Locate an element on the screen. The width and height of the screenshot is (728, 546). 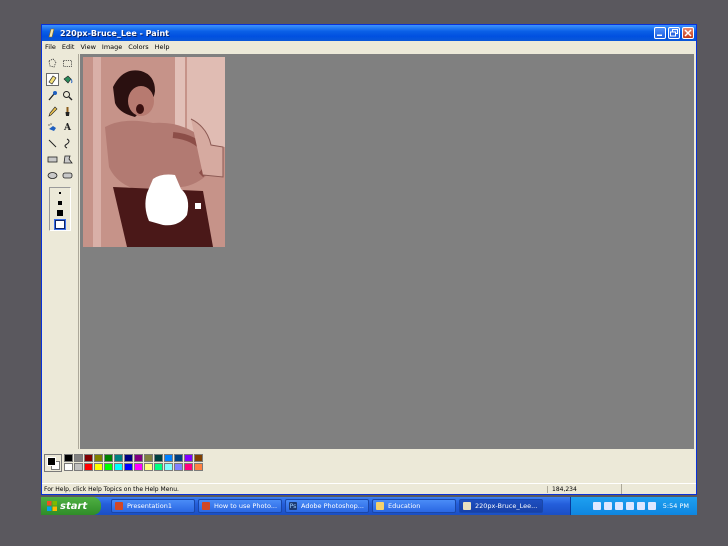
task-education: Education is located at coordinates (414, 506).